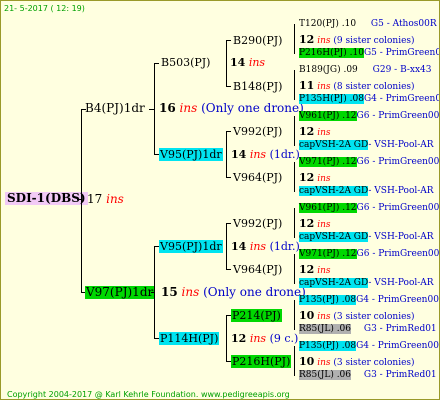 The image size is (440, 400). Describe the element at coordinates (256, 315) in the screenshot. I see `g3-queen-6: P214(PJ)` at that location.